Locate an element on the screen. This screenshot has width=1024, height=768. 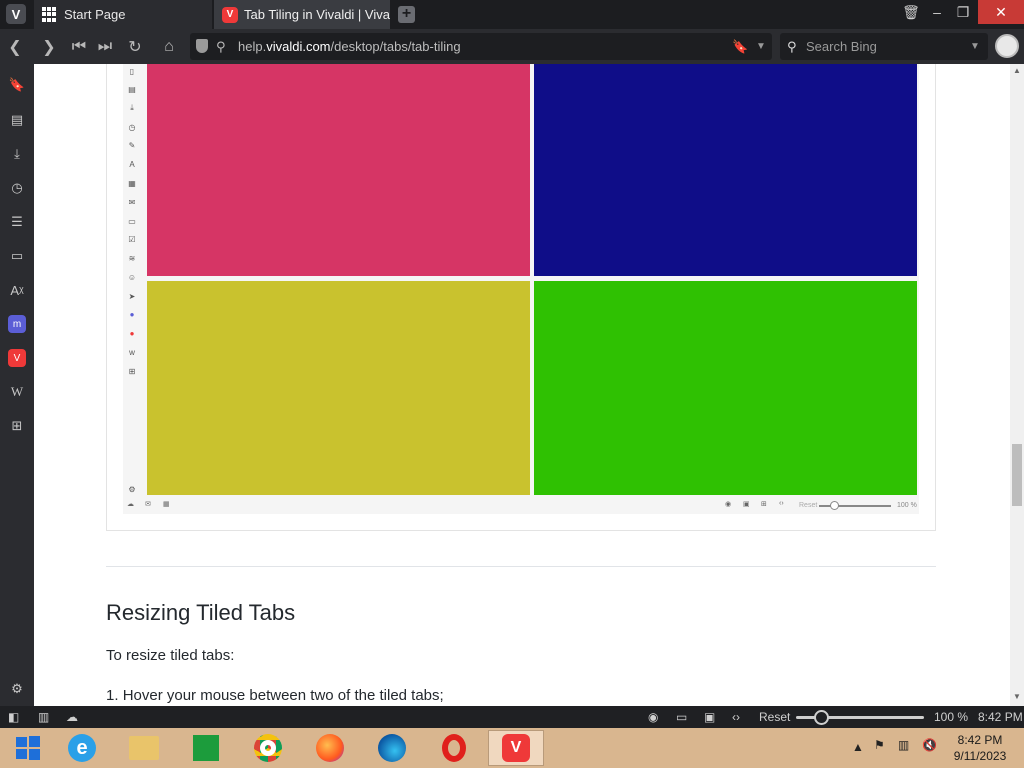
tray-chevron-up-icon: ▲ is located at coordinates (858, 747).